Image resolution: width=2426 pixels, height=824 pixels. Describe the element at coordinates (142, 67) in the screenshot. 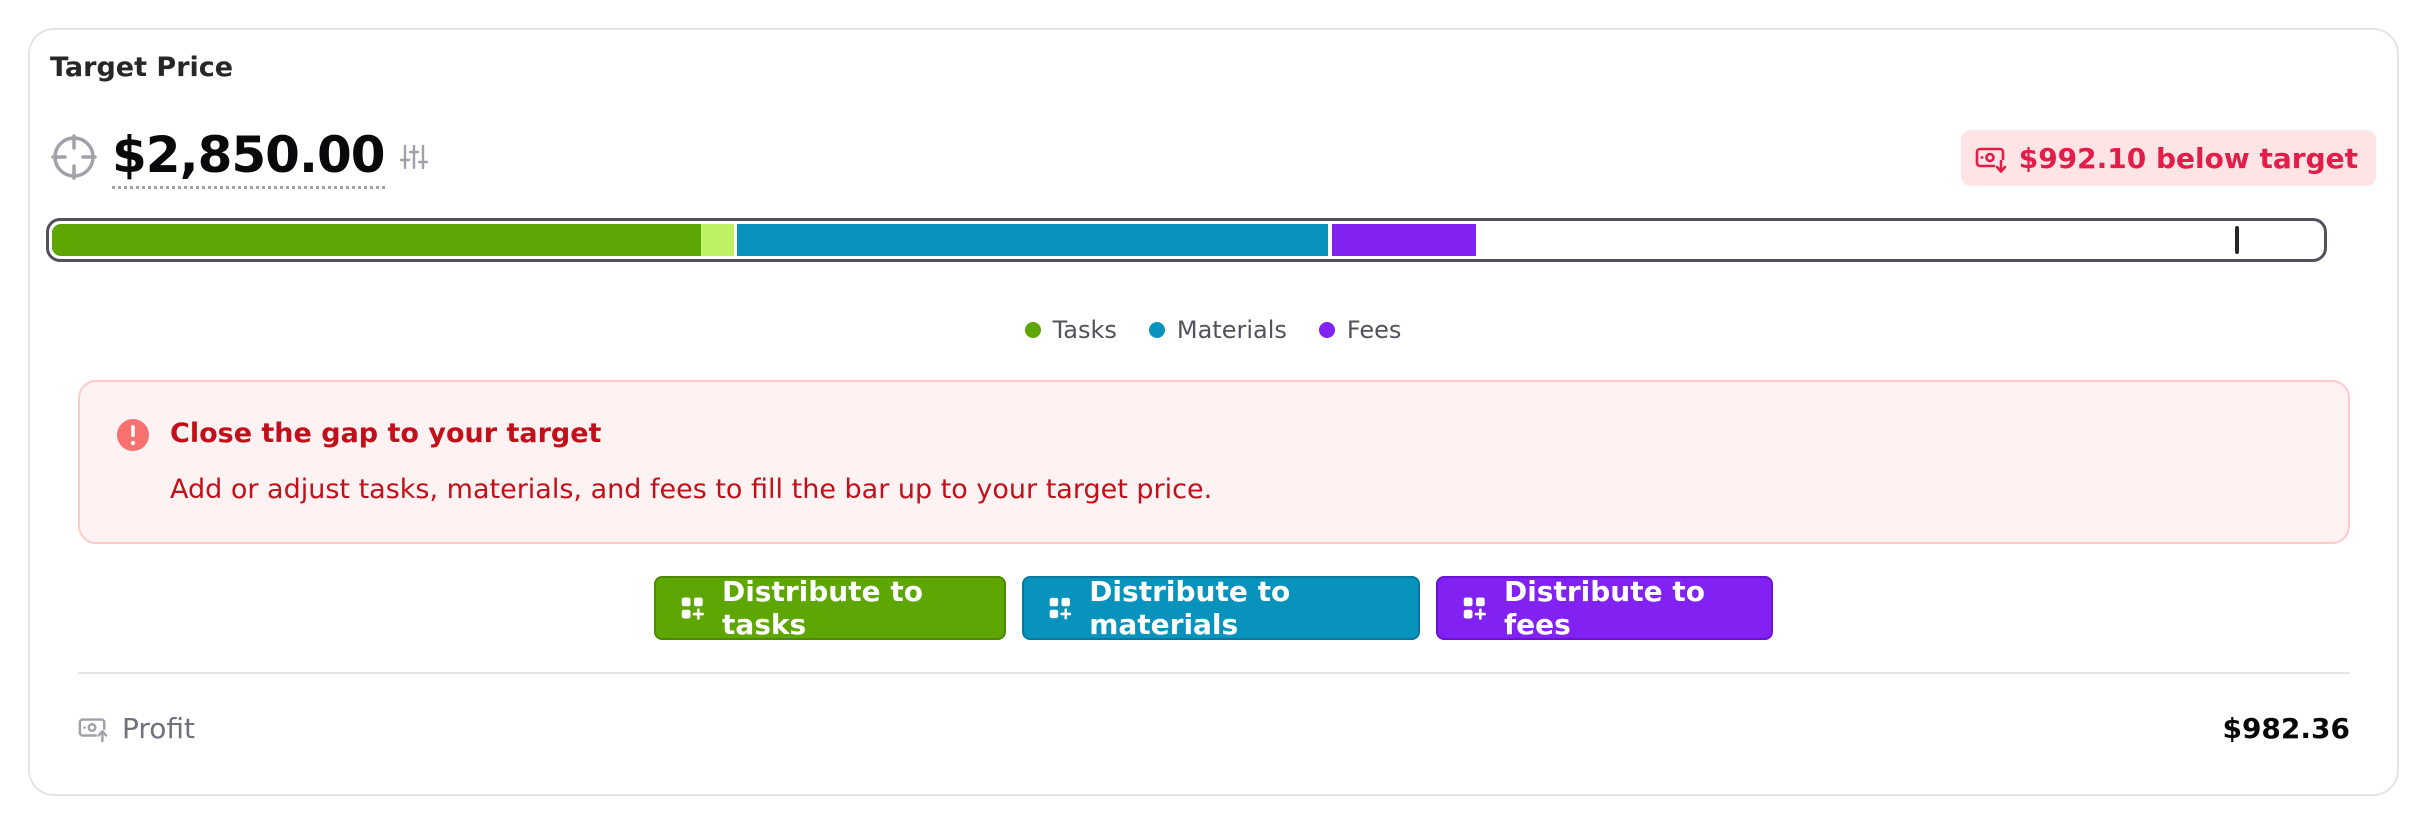

I see `section-title: Target Price` at that location.